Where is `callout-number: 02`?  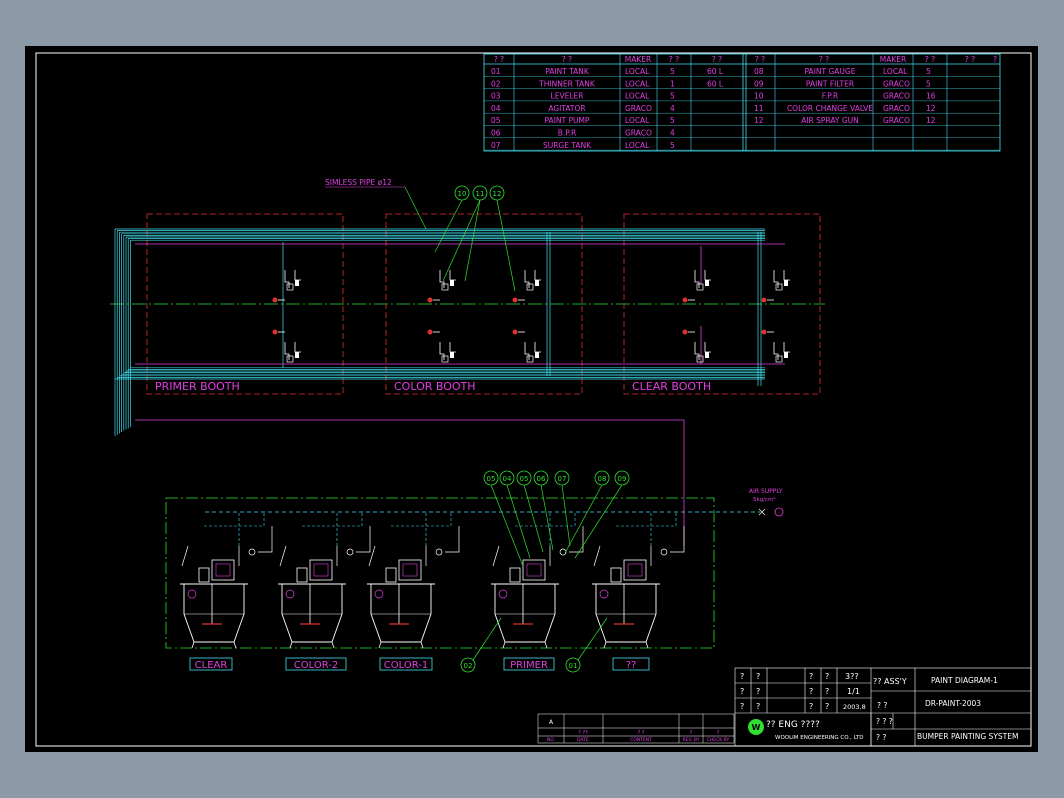 callout-number: 02 is located at coordinates (468, 666).